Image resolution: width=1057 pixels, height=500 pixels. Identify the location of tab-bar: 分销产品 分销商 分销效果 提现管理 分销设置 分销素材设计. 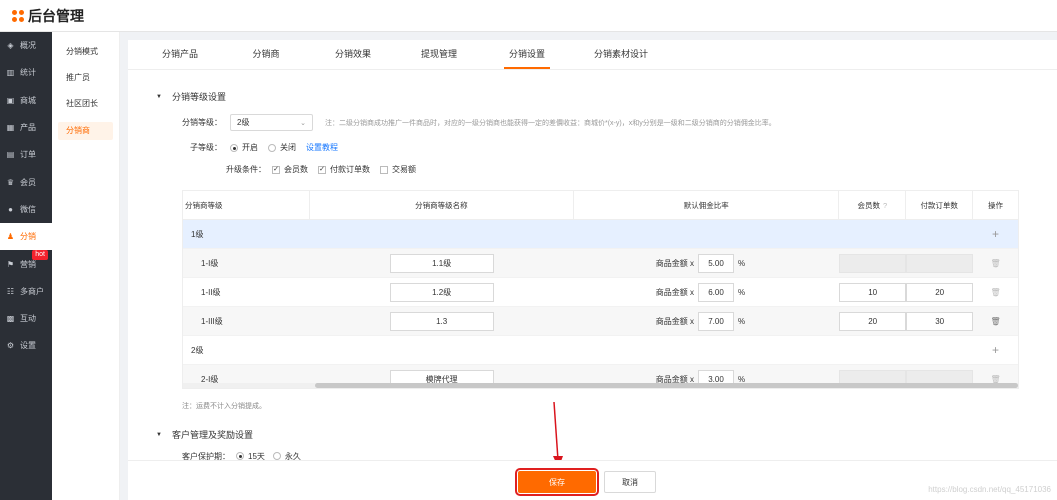
(592, 55).